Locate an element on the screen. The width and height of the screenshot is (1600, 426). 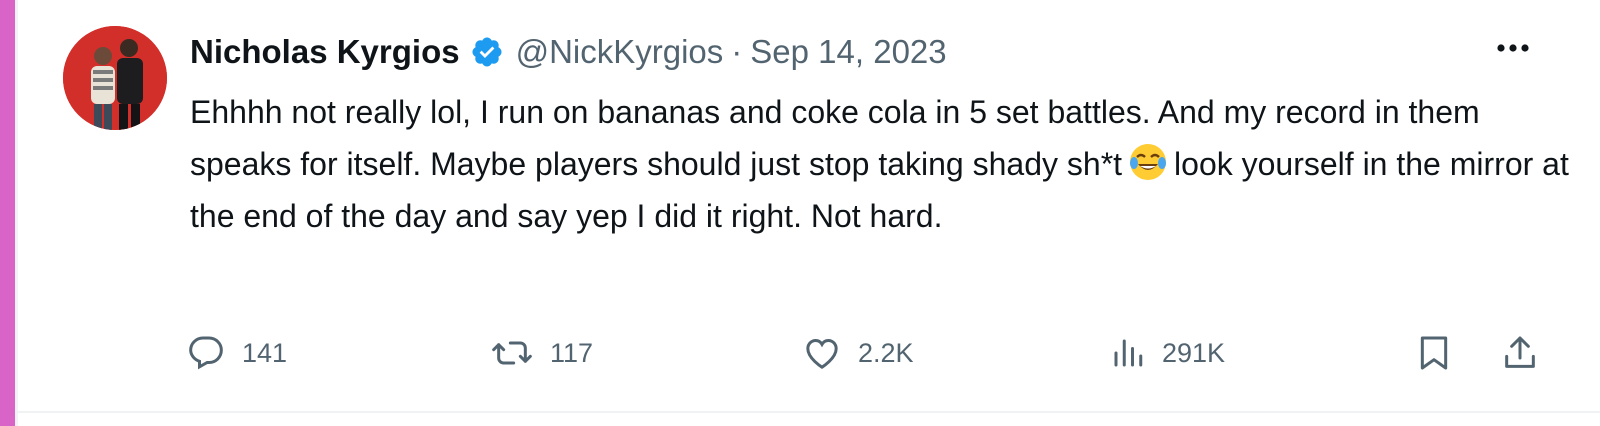
retweet-icon is located at coordinates (512, 353).